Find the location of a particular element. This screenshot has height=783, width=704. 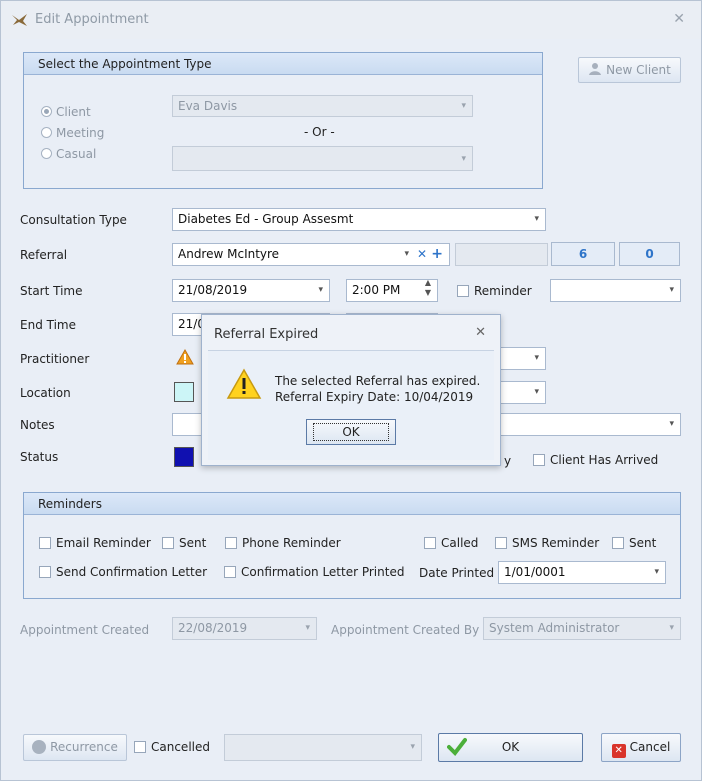

radio-casual: Casual is located at coordinates (68, 154).